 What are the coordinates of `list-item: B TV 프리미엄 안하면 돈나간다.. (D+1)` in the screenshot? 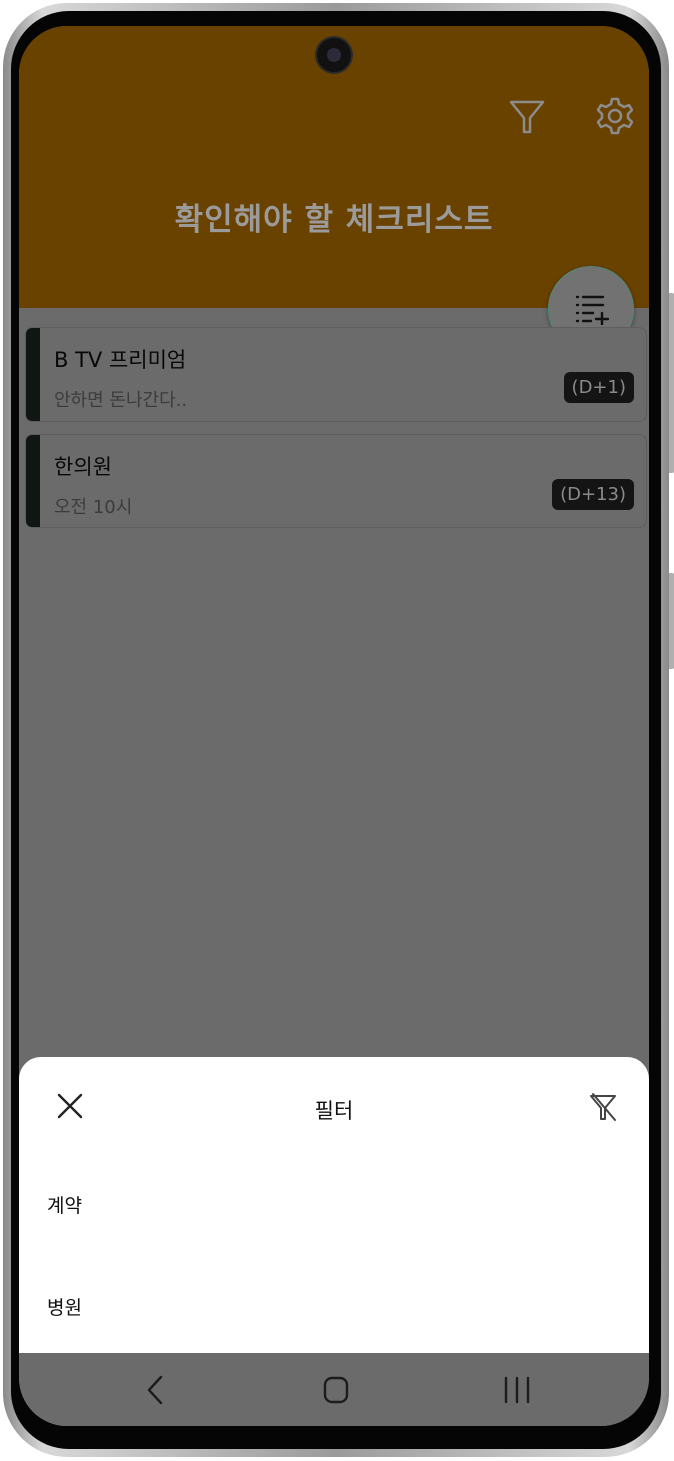 It's located at (336, 374).